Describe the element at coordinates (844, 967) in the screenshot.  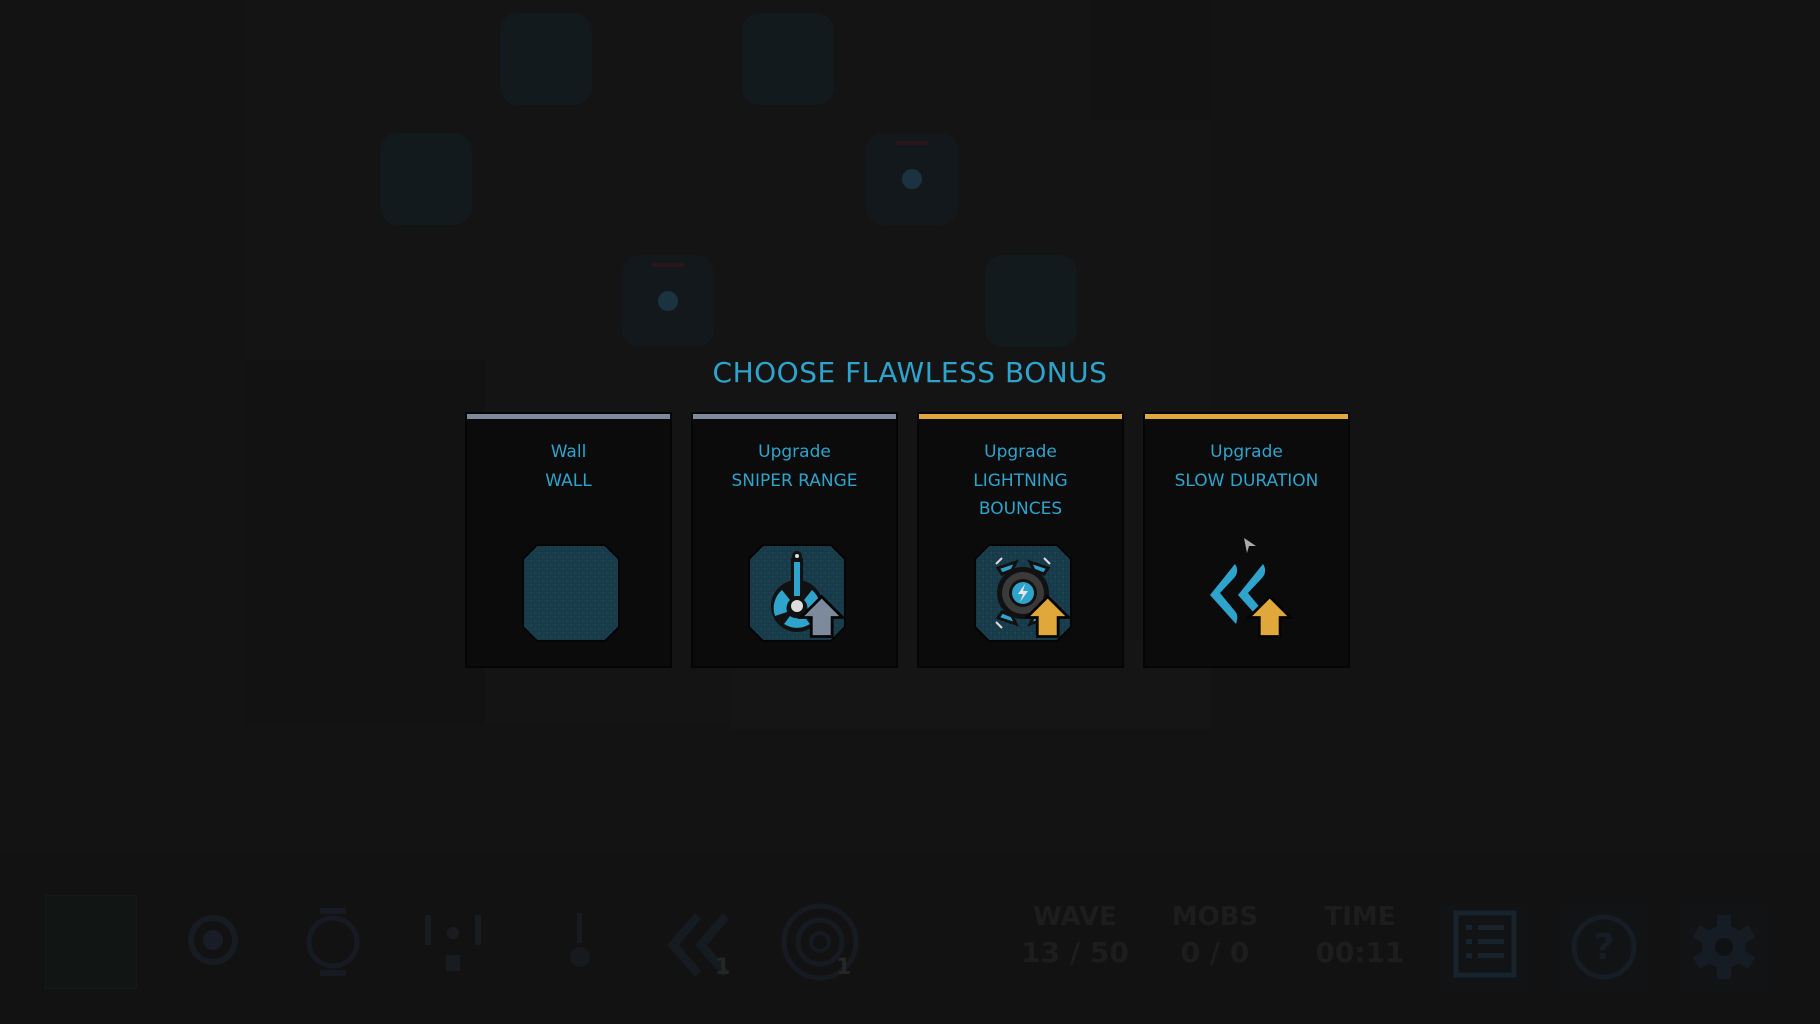
I see `target-tower-count: 1` at that location.